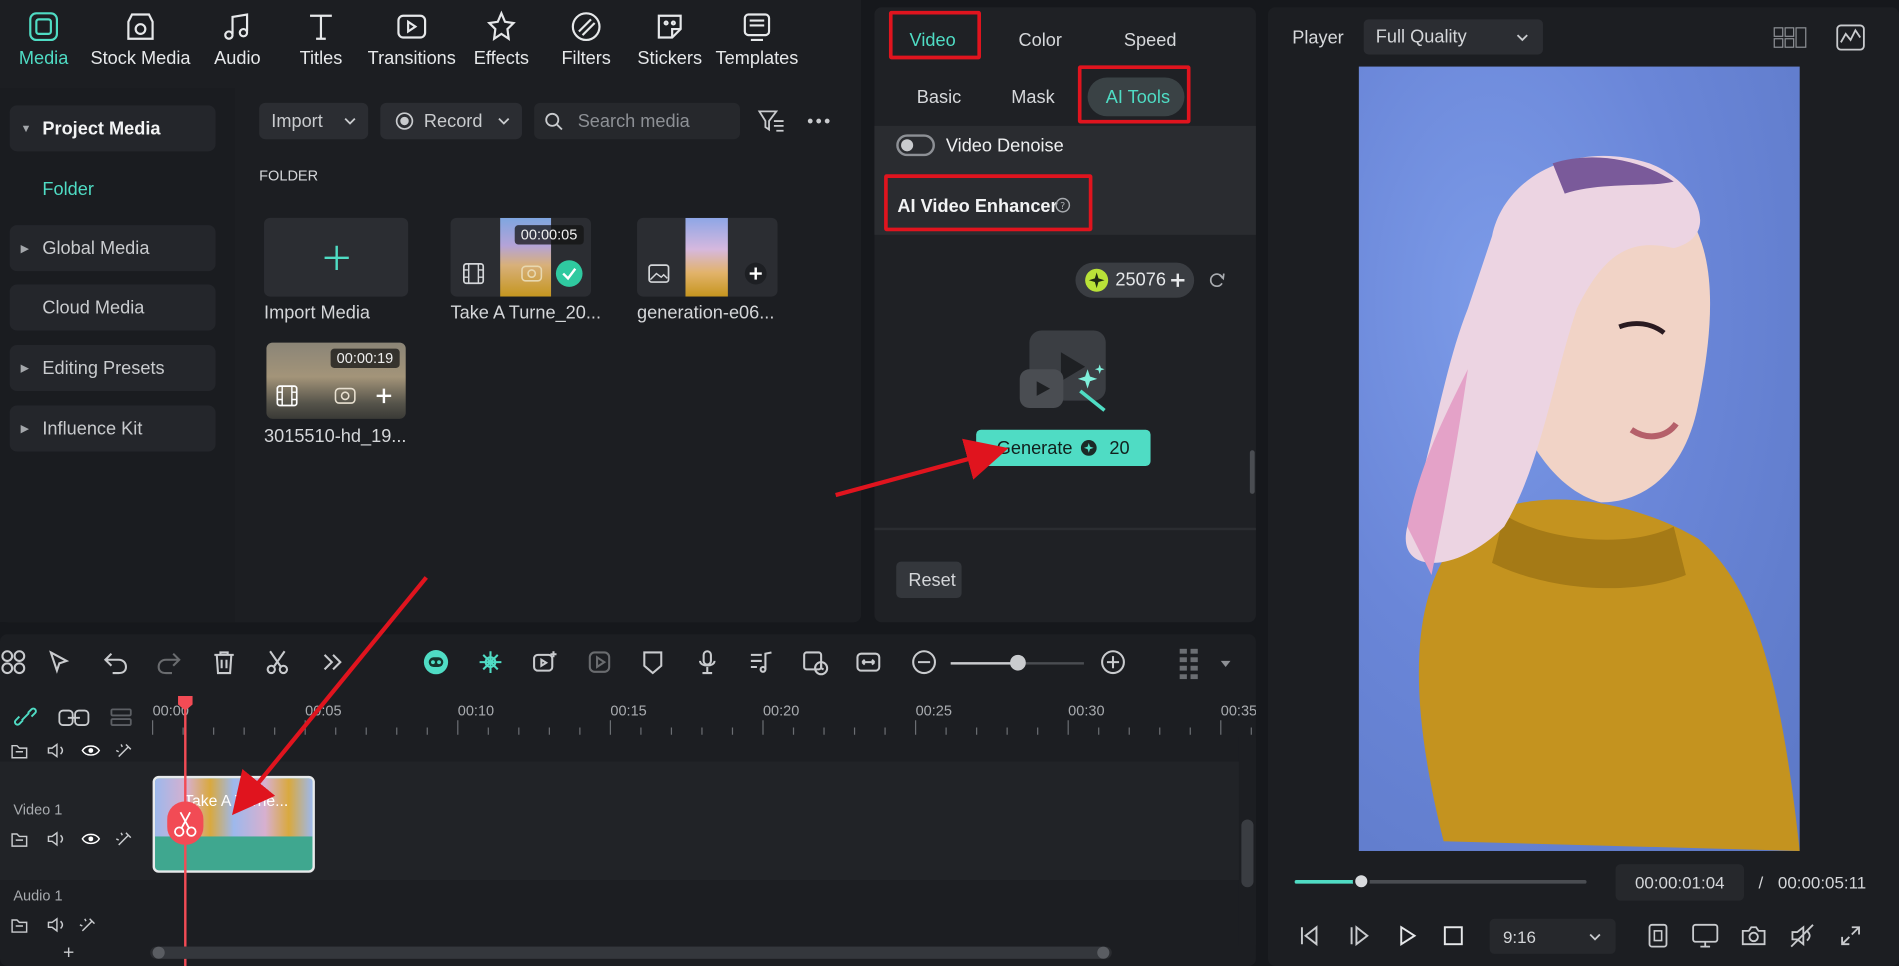 The width and height of the screenshot is (1899, 966). I want to click on generate-button: Generate 20, so click(1063, 448).